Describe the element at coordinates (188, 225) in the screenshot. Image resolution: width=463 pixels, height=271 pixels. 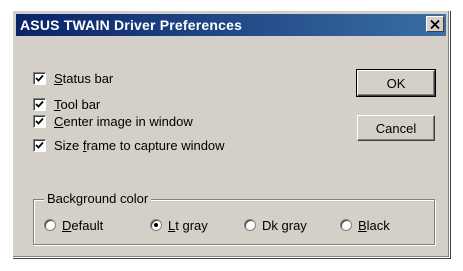
I see `lt-gray-label: Lt gray` at that location.